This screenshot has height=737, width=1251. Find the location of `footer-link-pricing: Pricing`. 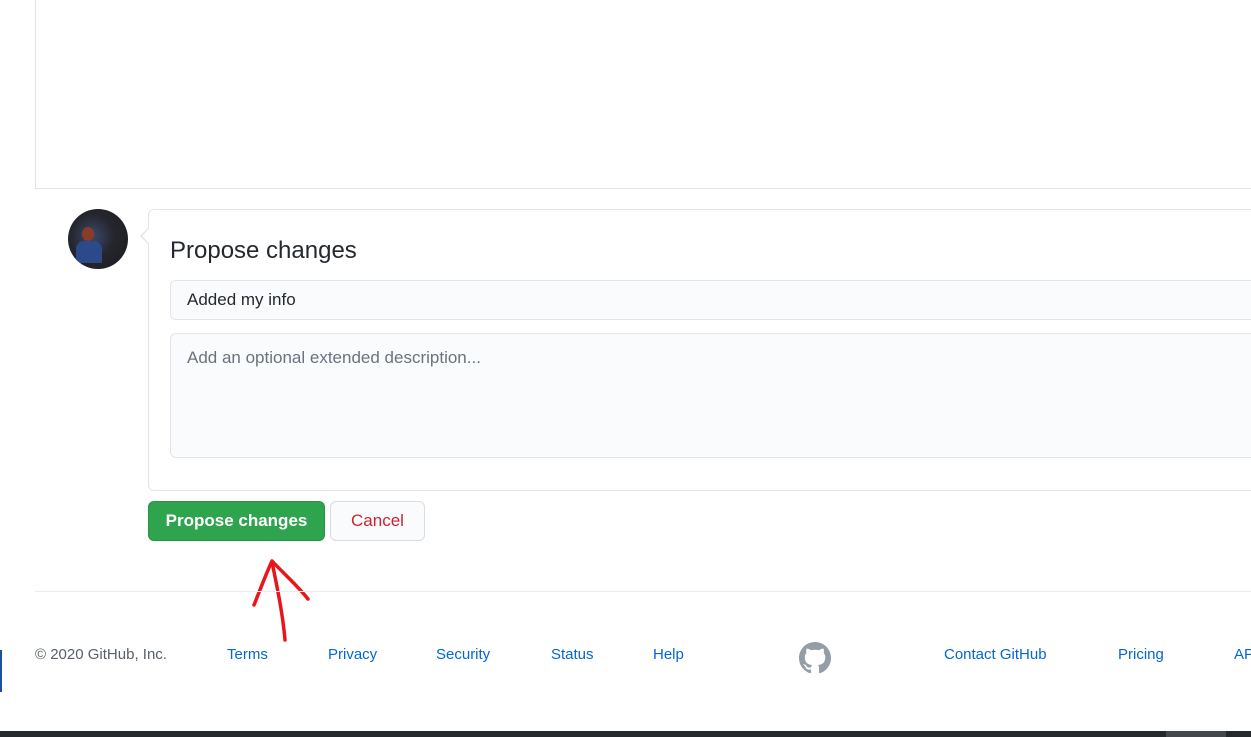

footer-link-pricing: Pricing is located at coordinates (1141, 654).